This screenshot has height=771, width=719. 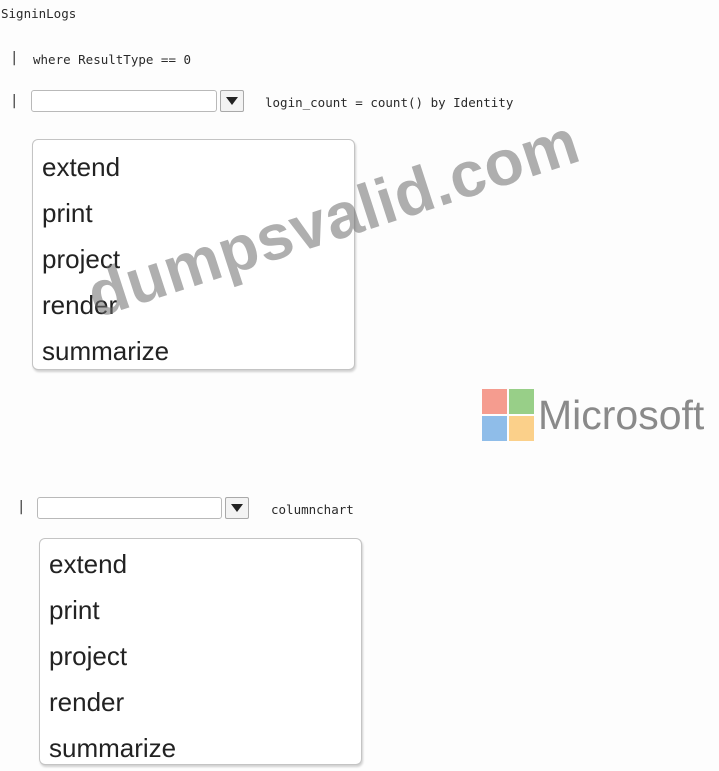 I want to click on dropdown-2-option-summarize: summarize, so click(x=205, y=748).